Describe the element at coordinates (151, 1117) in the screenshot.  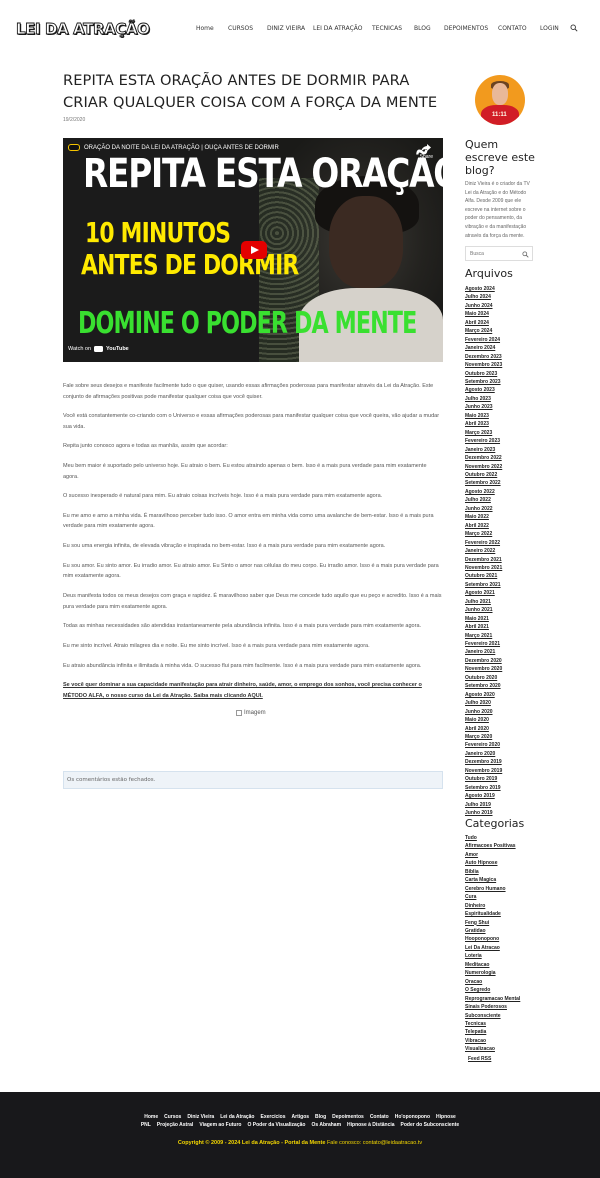
I see `footer-link: Home` at that location.